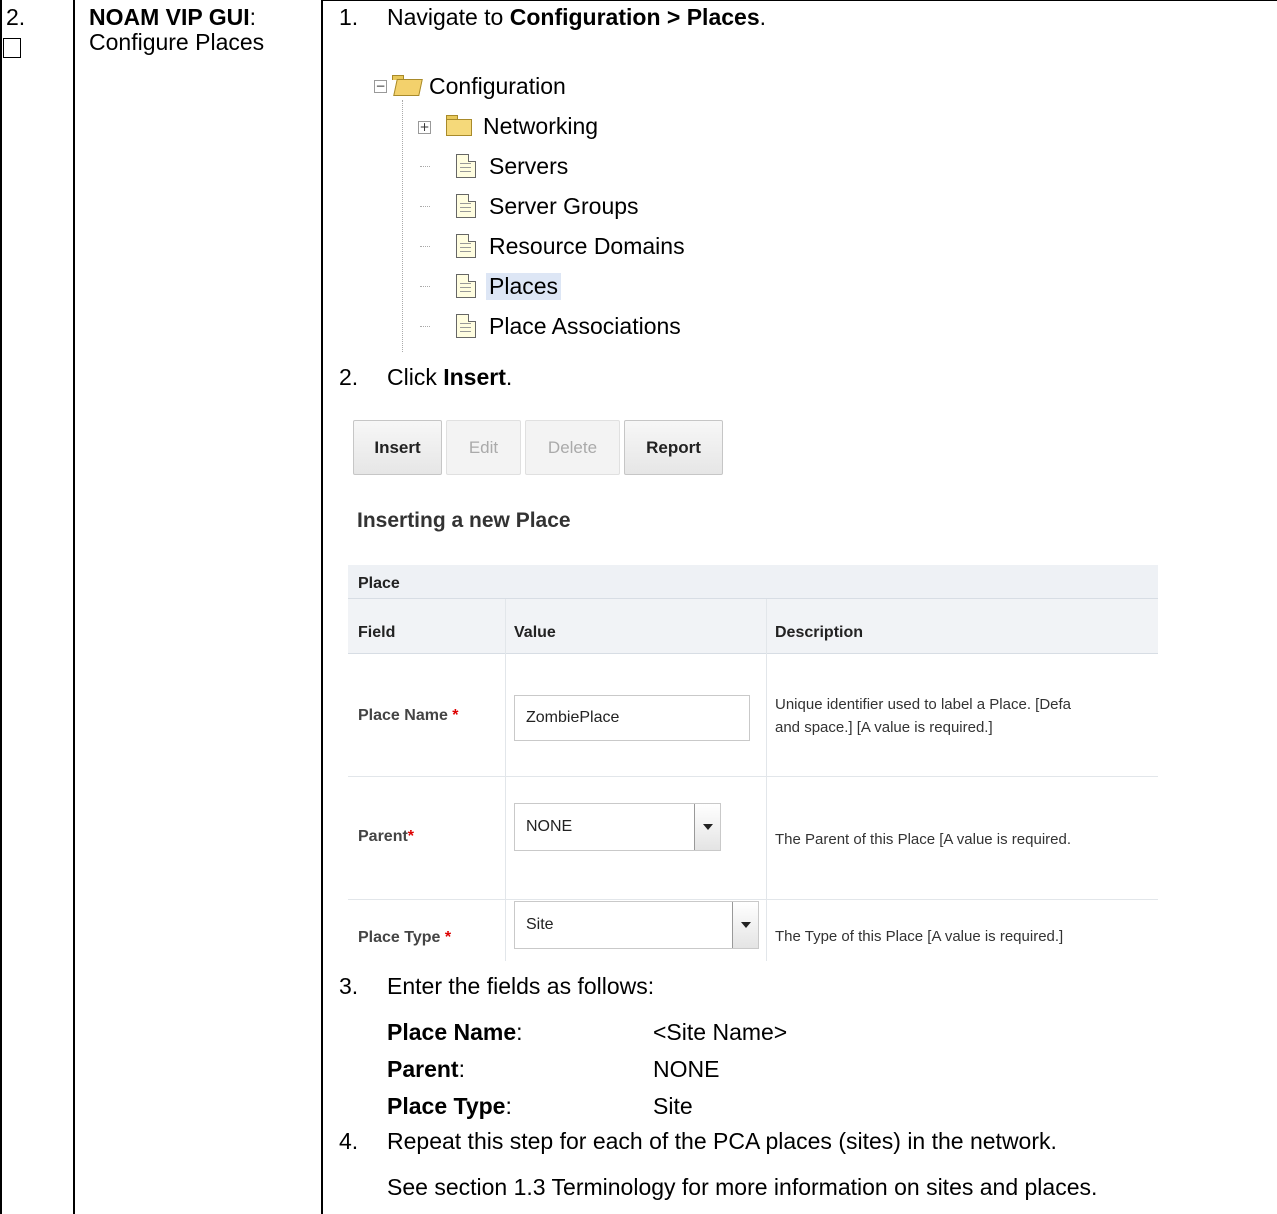  Describe the element at coordinates (424, 127) in the screenshot. I see `expand-icon: +` at that location.